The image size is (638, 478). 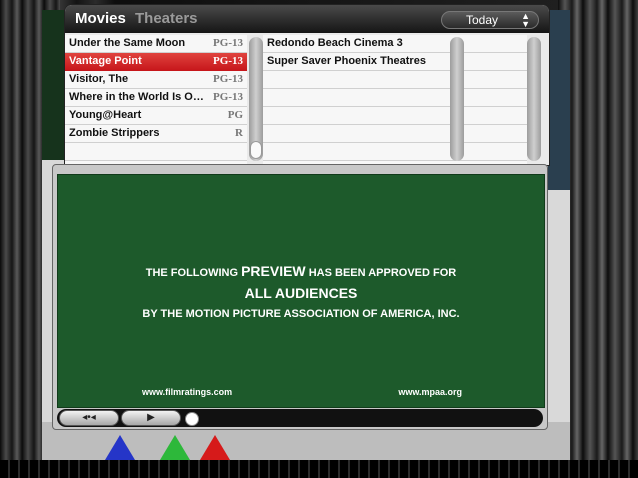 I want to click on panel-header: Movies Theaters Today ▲ ▼, so click(x=307, y=19).